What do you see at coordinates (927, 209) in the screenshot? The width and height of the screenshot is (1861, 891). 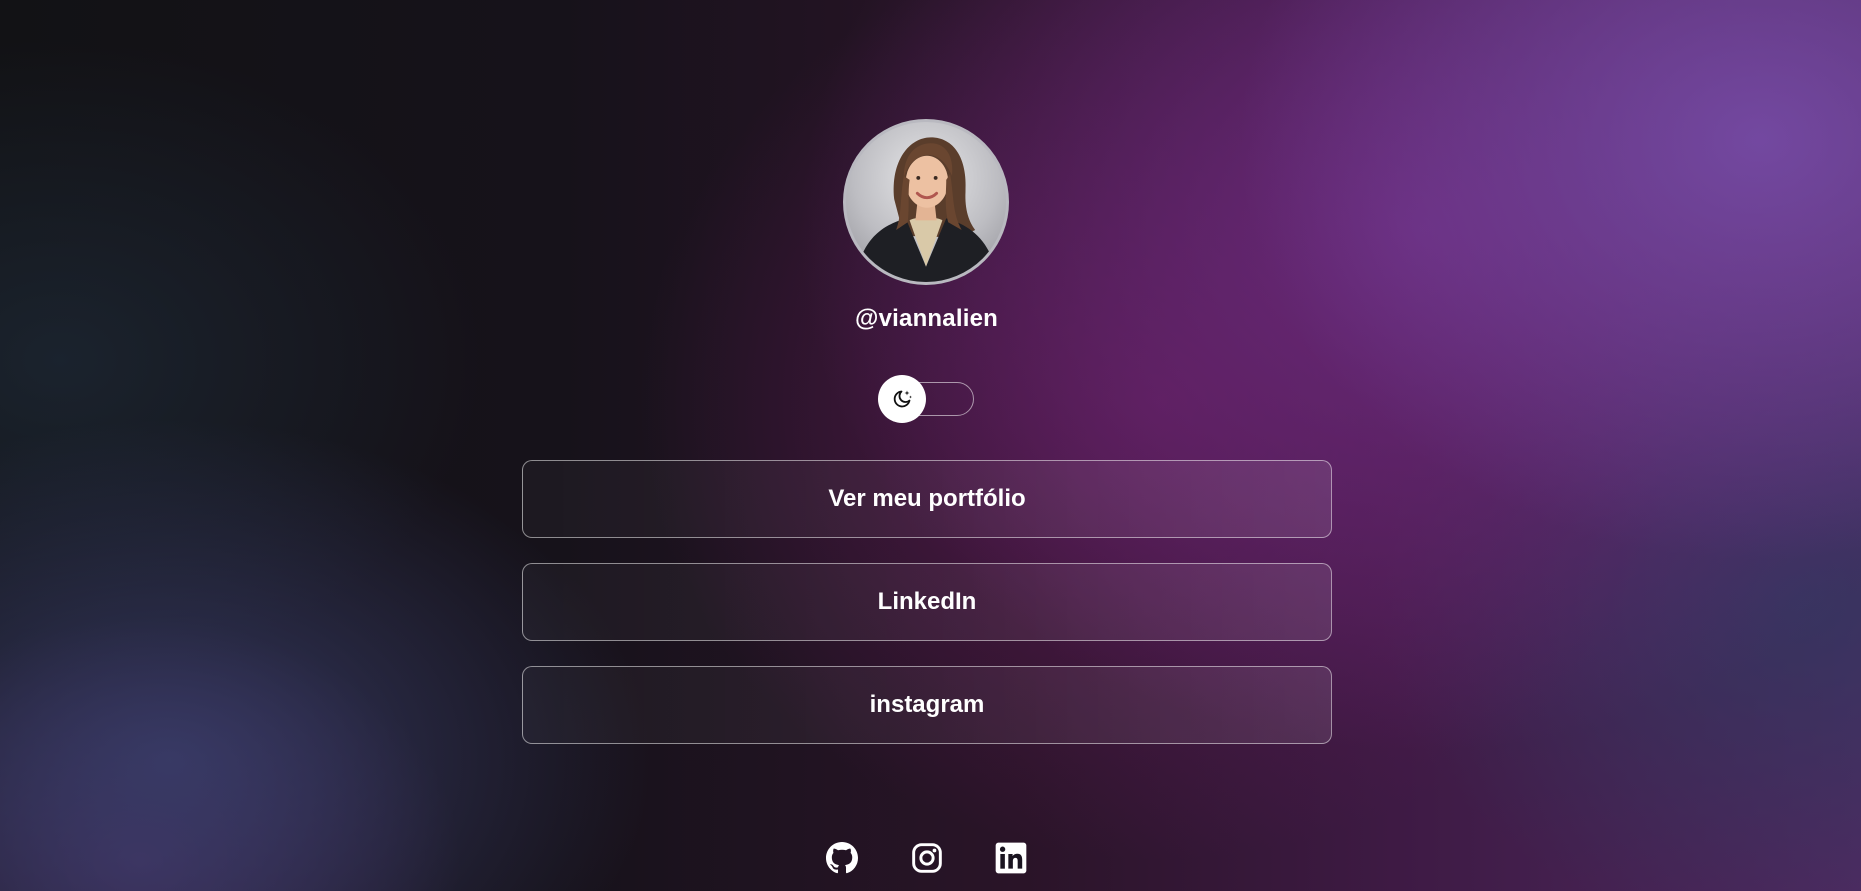 I see `avatar-photo` at bounding box center [927, 209].